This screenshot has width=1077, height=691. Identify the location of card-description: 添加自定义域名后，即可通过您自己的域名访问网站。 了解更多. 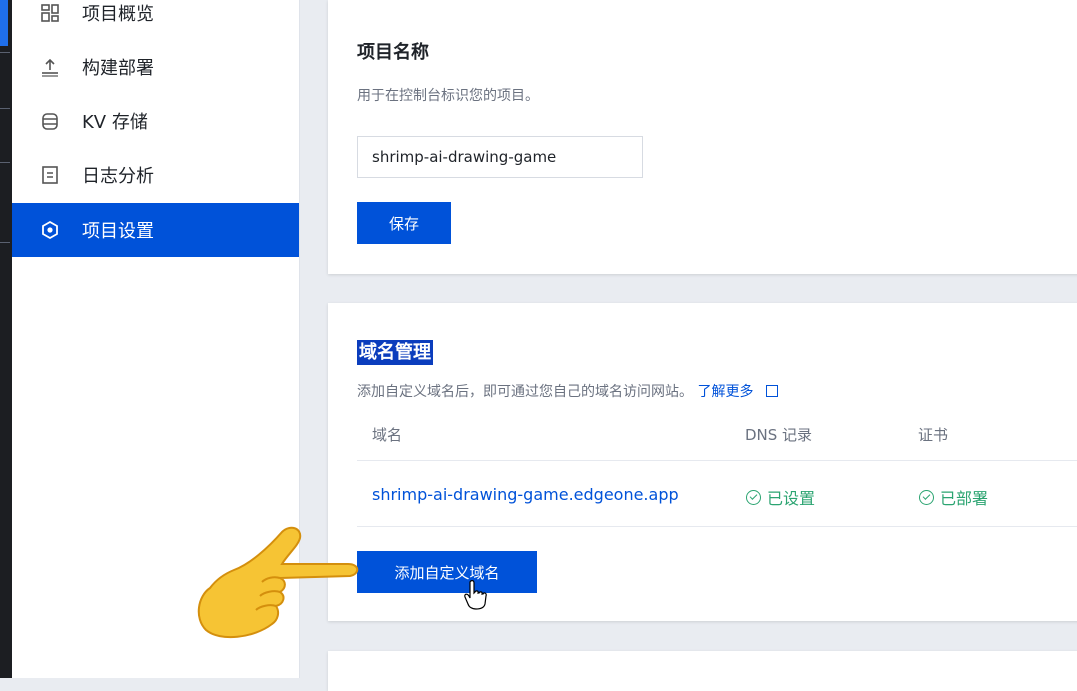
(567, 391).